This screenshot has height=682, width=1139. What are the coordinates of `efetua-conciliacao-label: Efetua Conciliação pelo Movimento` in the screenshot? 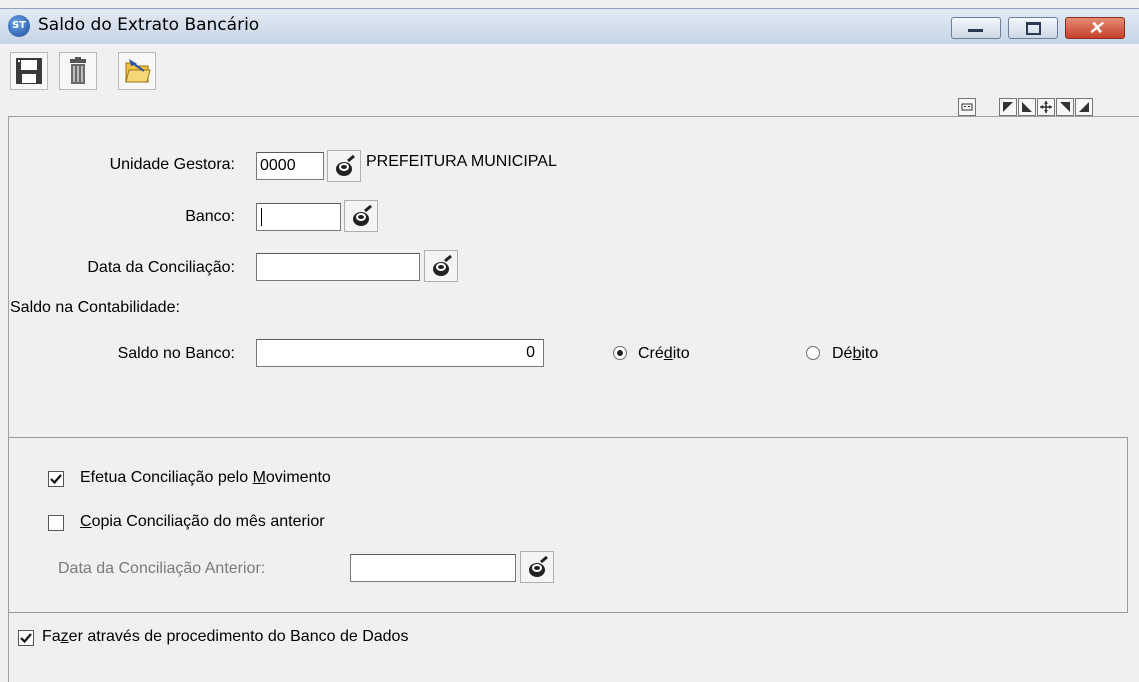 It's located at (205, 478).